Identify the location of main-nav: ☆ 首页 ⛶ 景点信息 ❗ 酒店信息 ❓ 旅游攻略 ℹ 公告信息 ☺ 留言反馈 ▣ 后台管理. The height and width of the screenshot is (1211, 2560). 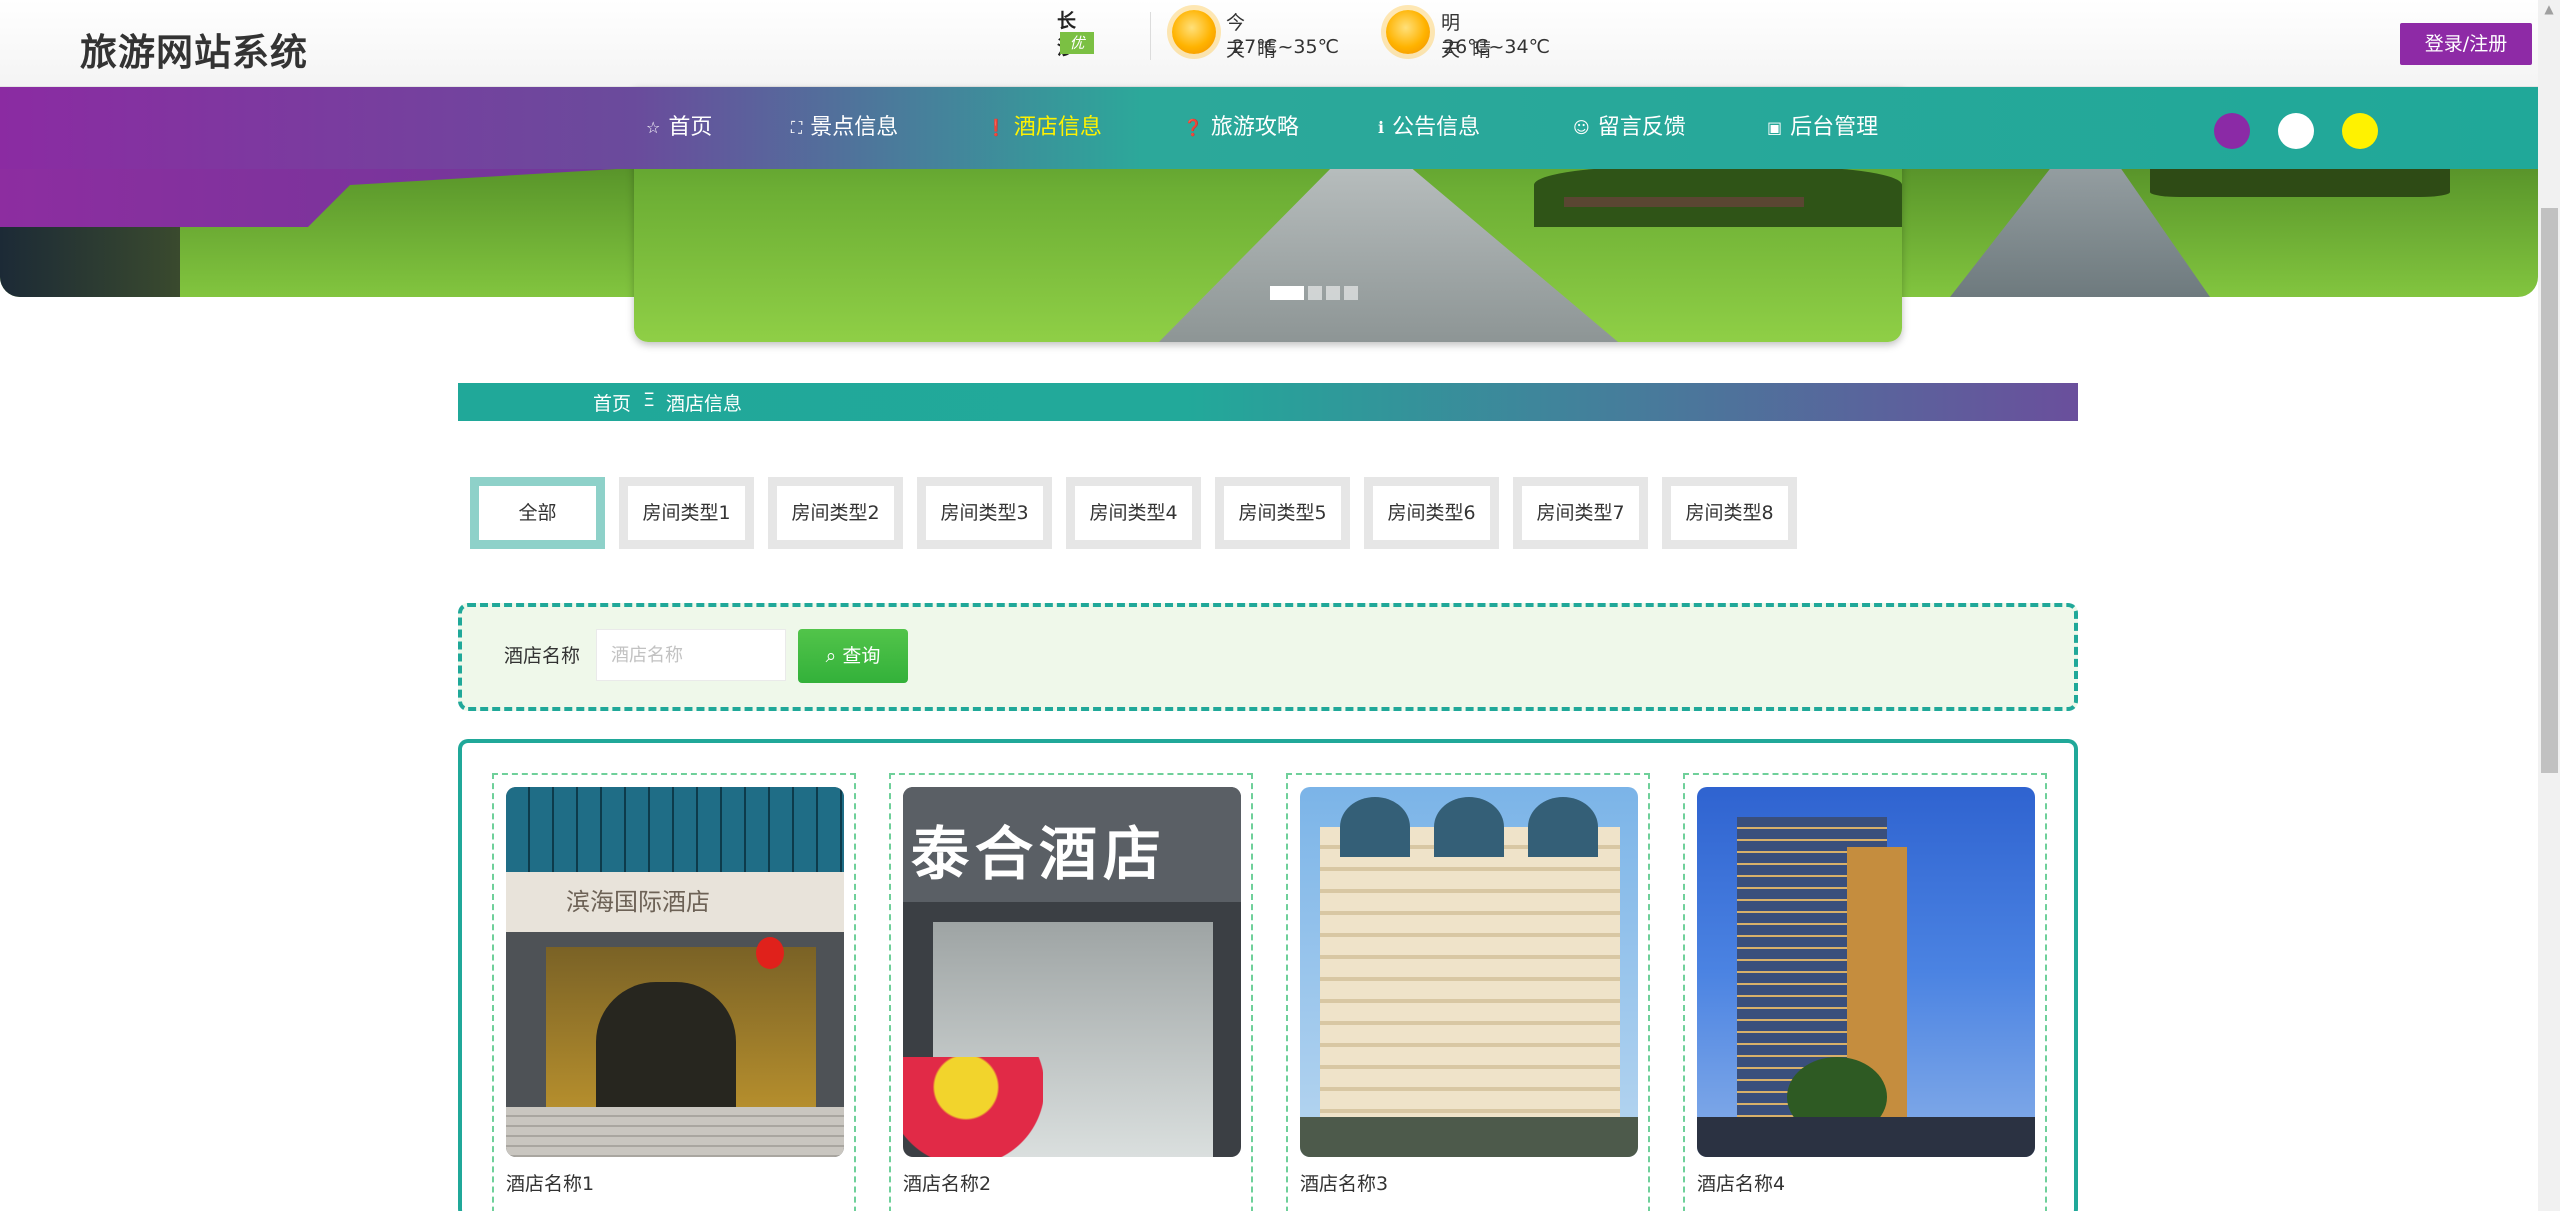
(1269, 128).